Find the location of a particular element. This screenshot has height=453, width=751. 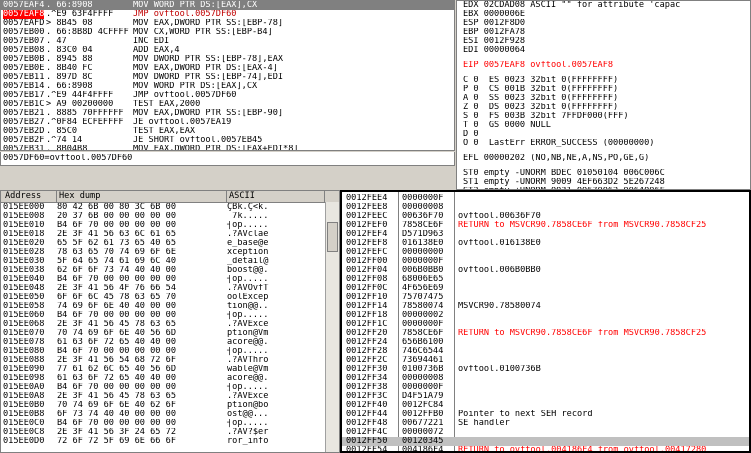

register-line: ST0 empty -UNORM BDEC 01050104 006C006C is located at coordinates (603, 173).